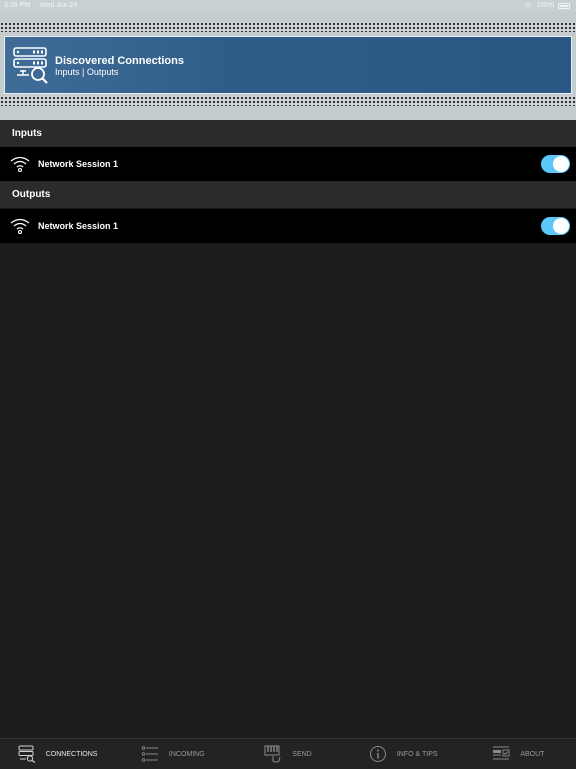 This screenshot has width=576, height=769. I want to click on info-icon, so click(377, 754).